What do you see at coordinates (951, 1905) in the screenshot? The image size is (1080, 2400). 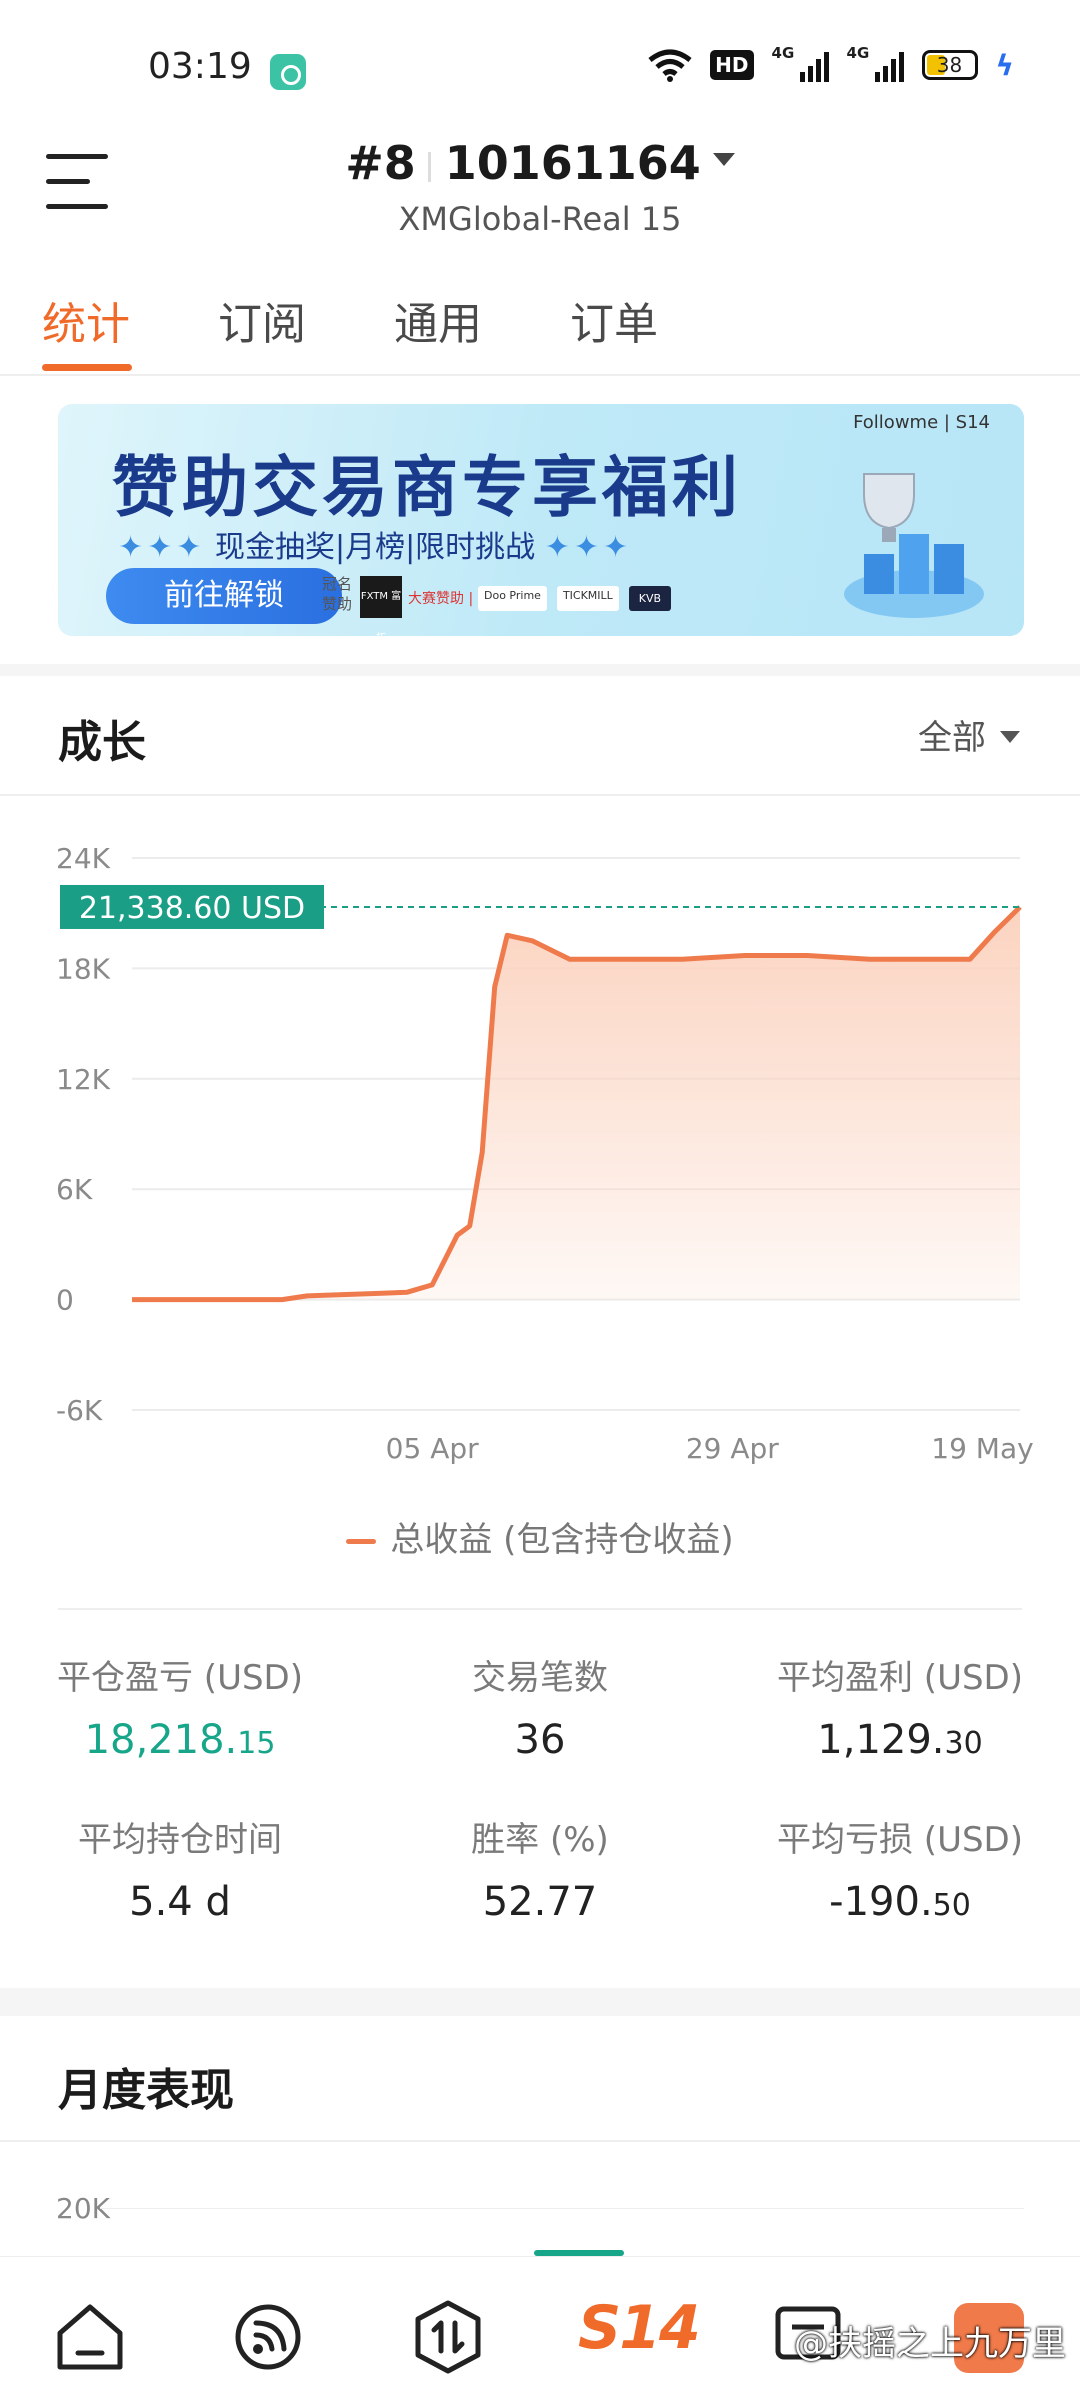 I see `stat-value-dec: 50` at bounding box center [951, 1905].